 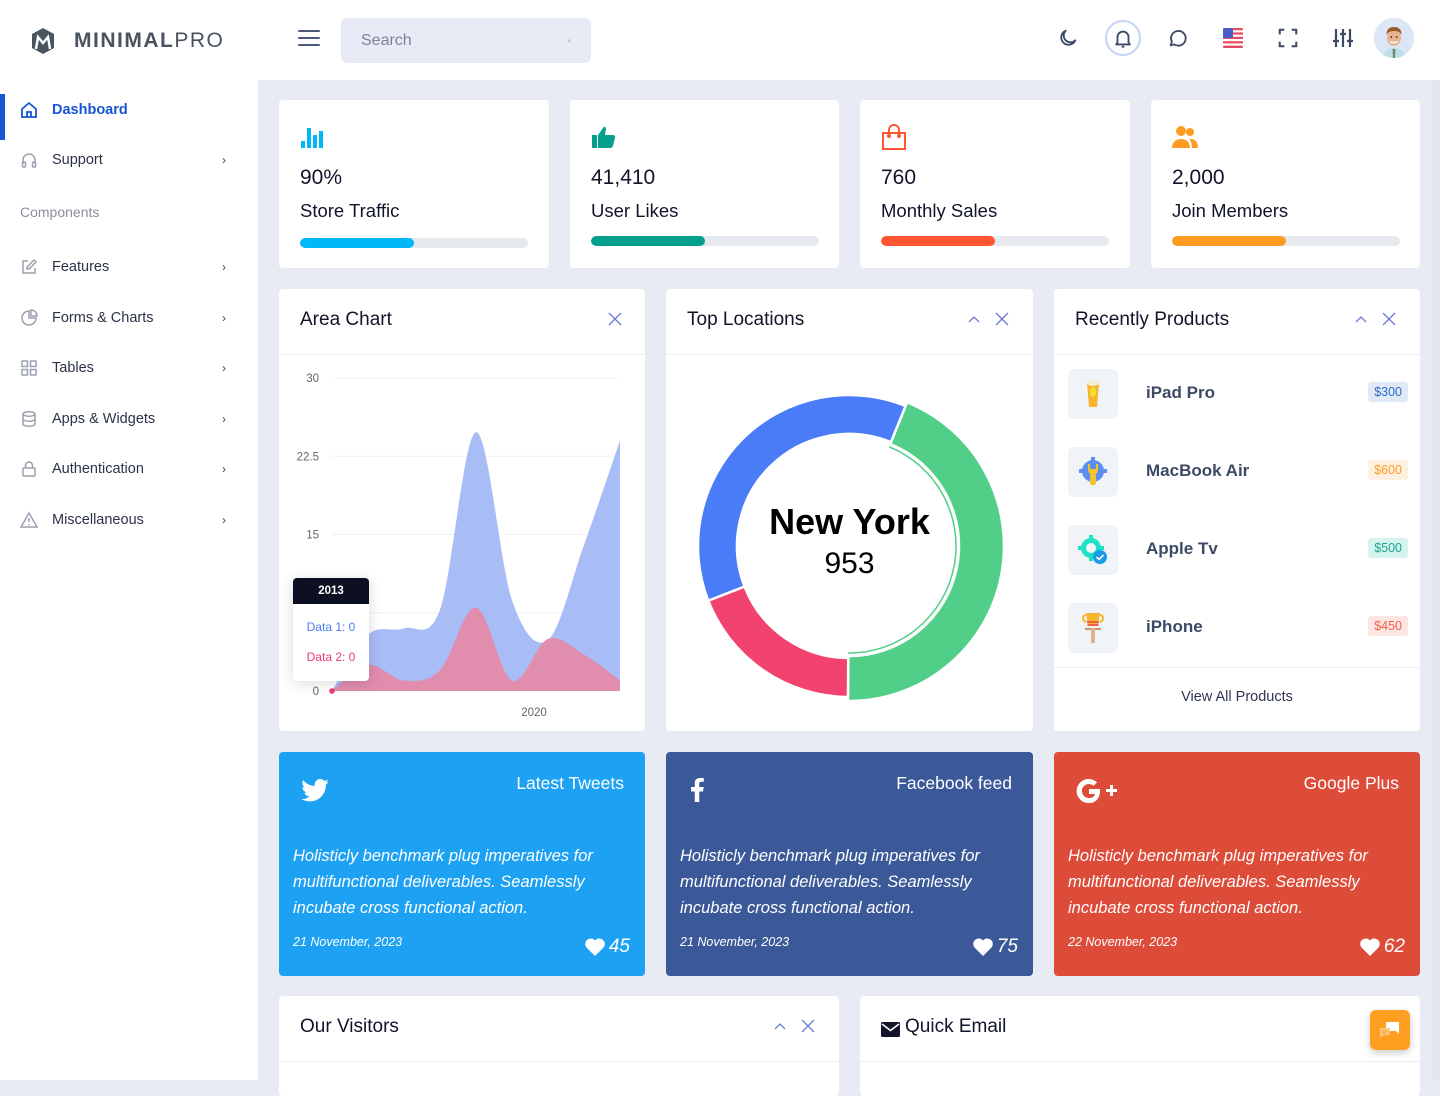 What do you see at coordinates (1238, 628) in the screenshot?
I see `product-row: iPhone $450` at bounding box center [1238, 628].